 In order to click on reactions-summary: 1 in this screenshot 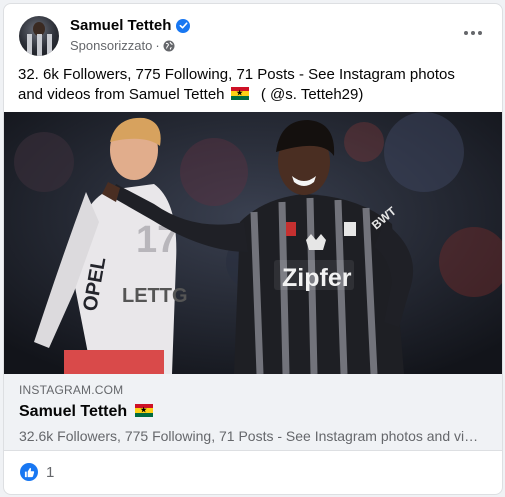, I will do `click(37, 472)`.